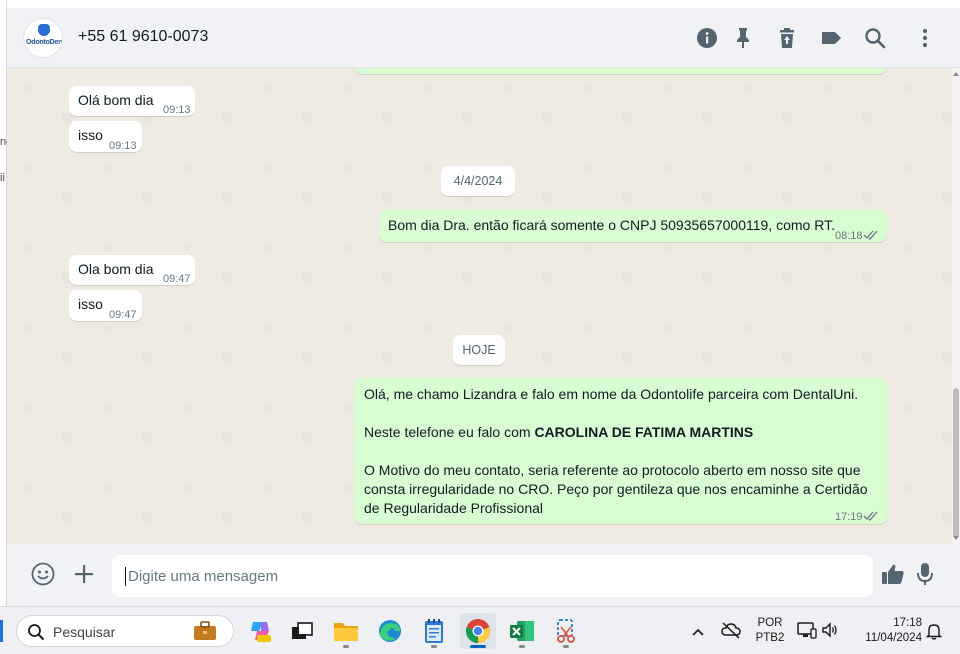 This screenshot has height=654, width=960. What do you see at coordinates (849, 236) in the screenshot?
I see `message-time: 08:18` at bounding box center [849, 236].